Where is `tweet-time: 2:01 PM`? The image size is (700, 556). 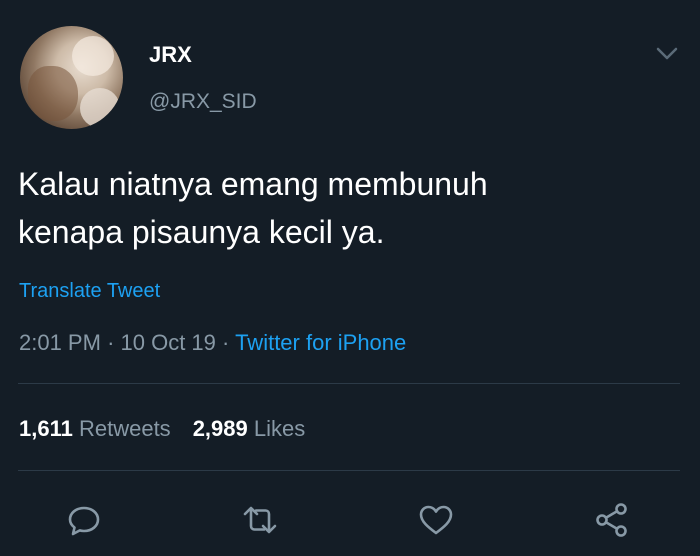 tweet-time: 2:01 PM is located at coordinates (60, 342).